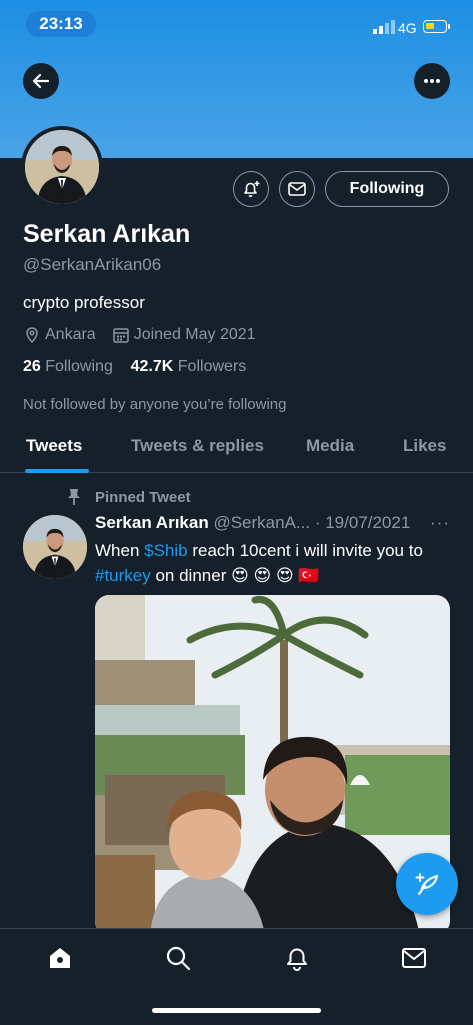  What do you see at coordinates (152, 366) in the screenshot?
I see `followers-count: 42.7K` at bounding box center [152, 366].